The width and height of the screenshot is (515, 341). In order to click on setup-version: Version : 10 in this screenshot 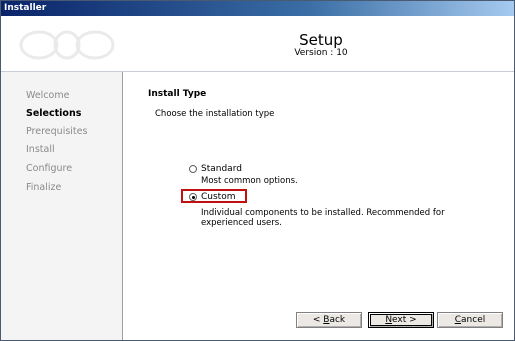, I will do `click(321, 53)`.